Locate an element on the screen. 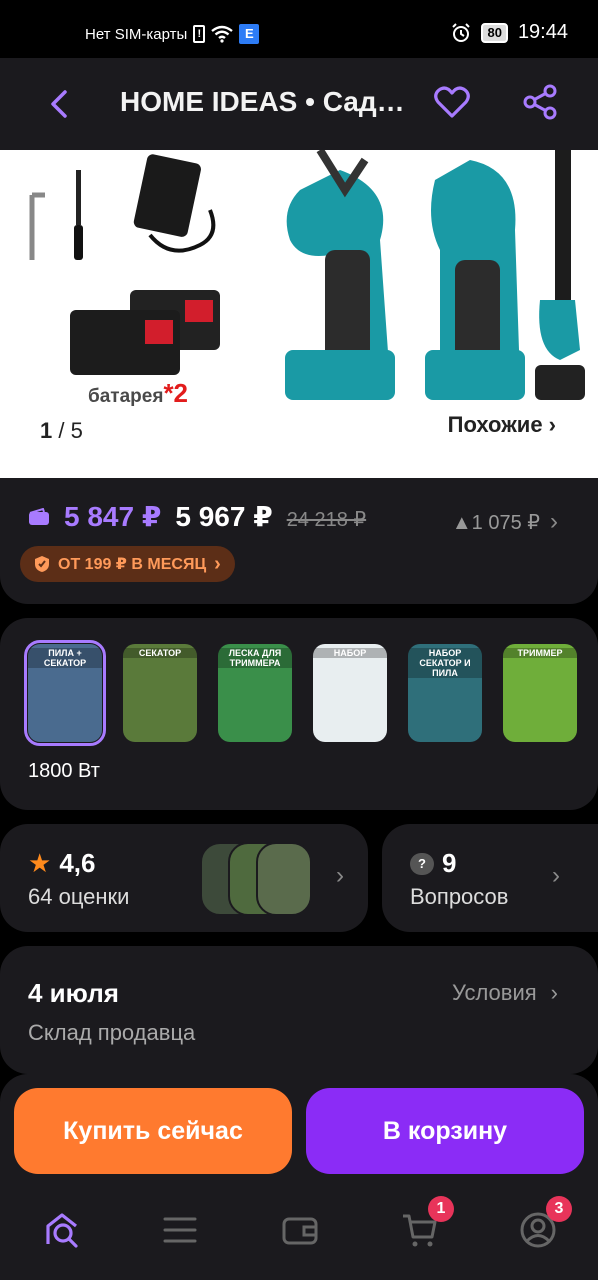 This screenshot has height=1280, width=598. variant-thumbnail-label: НАБОР СЕКАТОР И ПИЛА is located at coordinates (445, 663).